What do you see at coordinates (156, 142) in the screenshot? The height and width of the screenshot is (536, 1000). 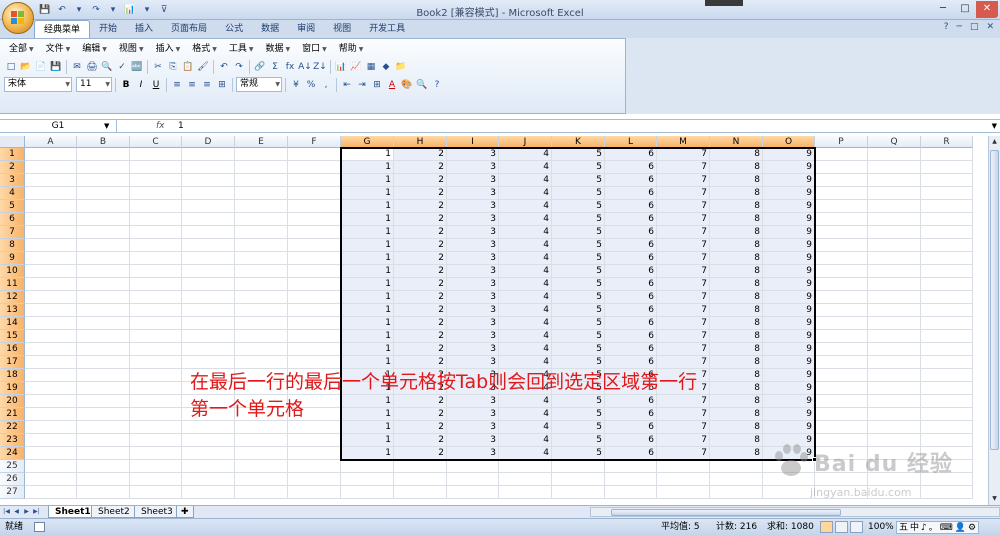 I see `column-header-c: C` at bounding box center [156, 142].